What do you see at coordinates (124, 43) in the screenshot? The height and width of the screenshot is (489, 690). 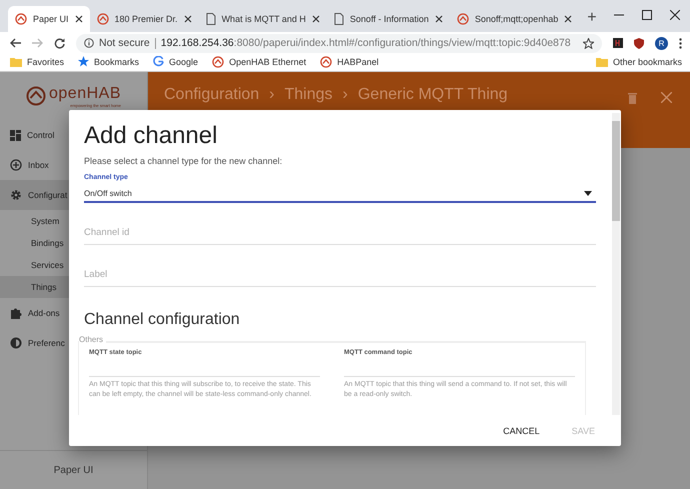 I see `security-label: Not secure` at bounding box center [124, 43].